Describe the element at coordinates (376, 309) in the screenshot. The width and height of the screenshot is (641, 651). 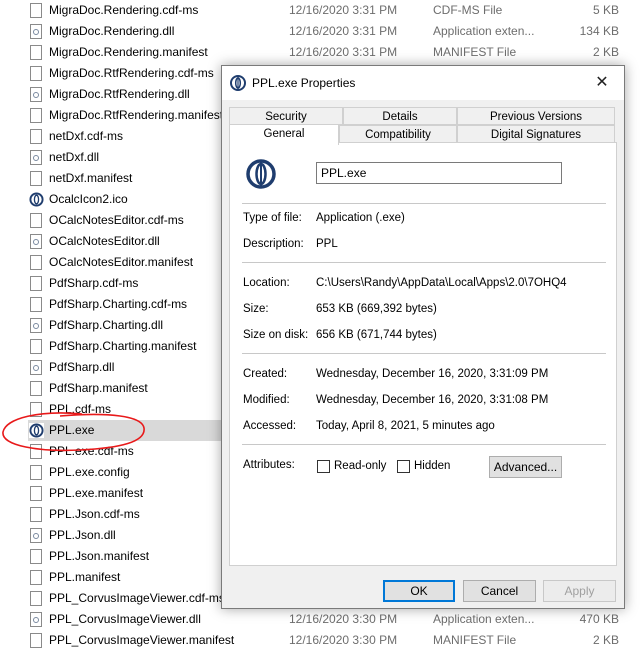
I see `size-value: 653 KB (669,392 bytes)` at that location.